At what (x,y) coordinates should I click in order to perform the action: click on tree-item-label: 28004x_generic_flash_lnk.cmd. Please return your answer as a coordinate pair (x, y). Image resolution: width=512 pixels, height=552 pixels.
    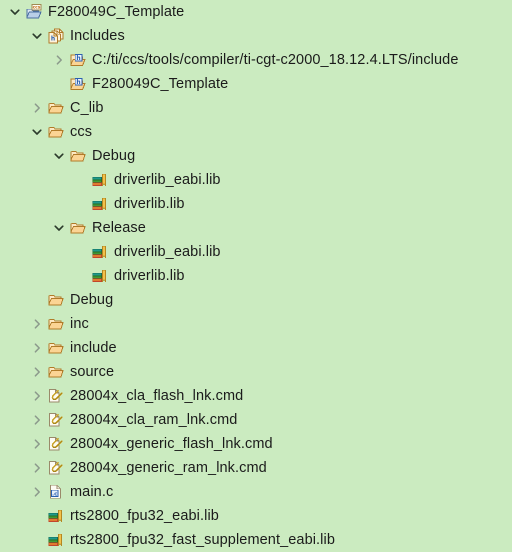
    Looking at the image, I should click on (171, 444).